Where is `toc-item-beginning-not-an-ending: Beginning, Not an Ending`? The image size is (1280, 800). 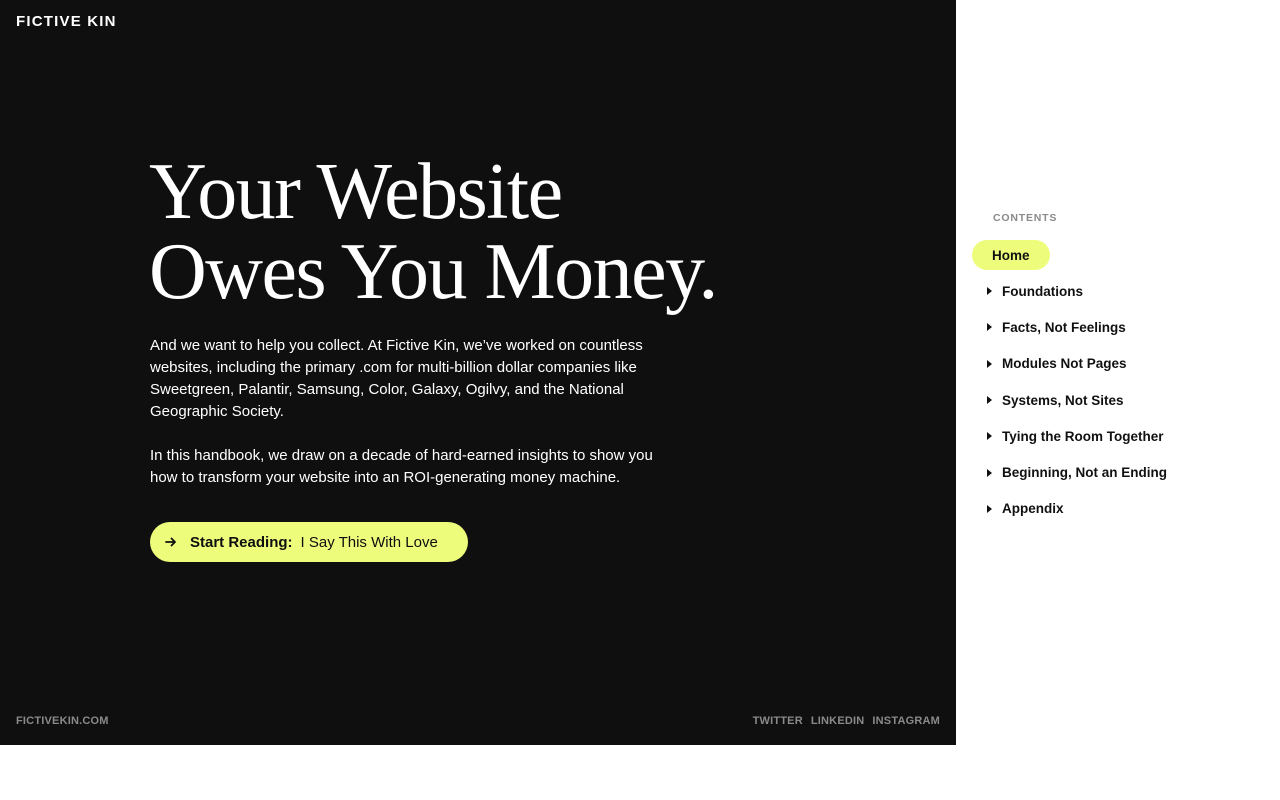
toc-item-beginning-not-an-ending: Beginning, Not an Ending is located at coordinates (1122, 472).